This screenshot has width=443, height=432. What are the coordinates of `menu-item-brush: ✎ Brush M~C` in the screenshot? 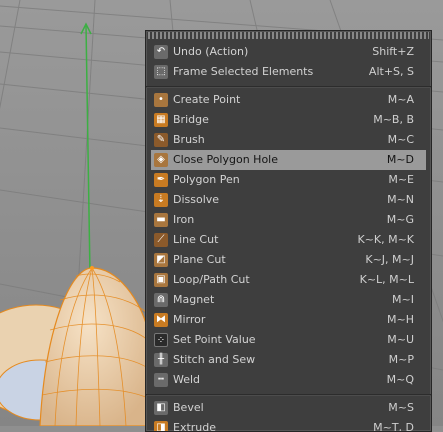 It's located at (288, 140).